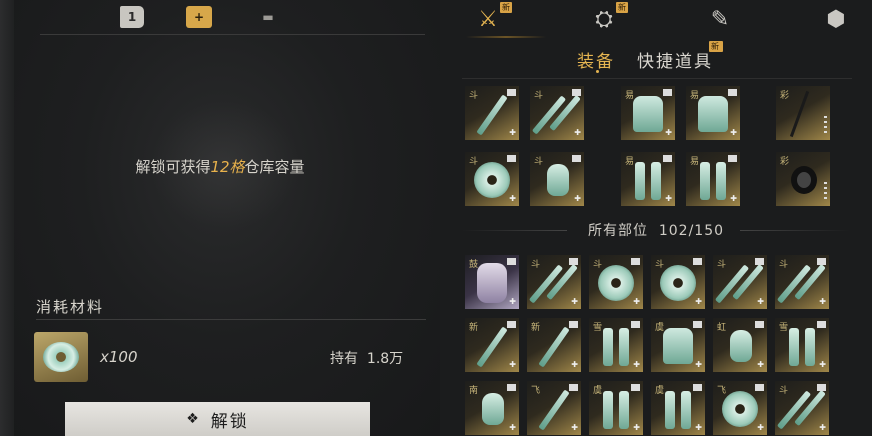 The width and height of the screenshot is (872, 436). I want to click on book-tab-icon: 1, so click(132, 17).